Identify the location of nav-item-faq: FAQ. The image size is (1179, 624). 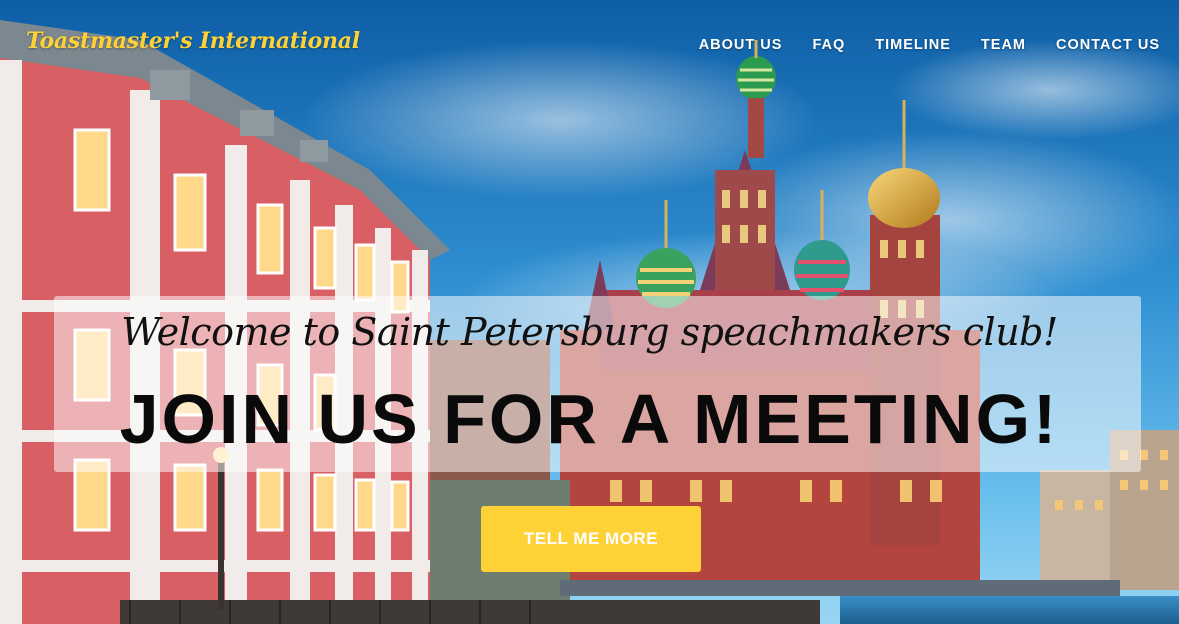
(828, 45).